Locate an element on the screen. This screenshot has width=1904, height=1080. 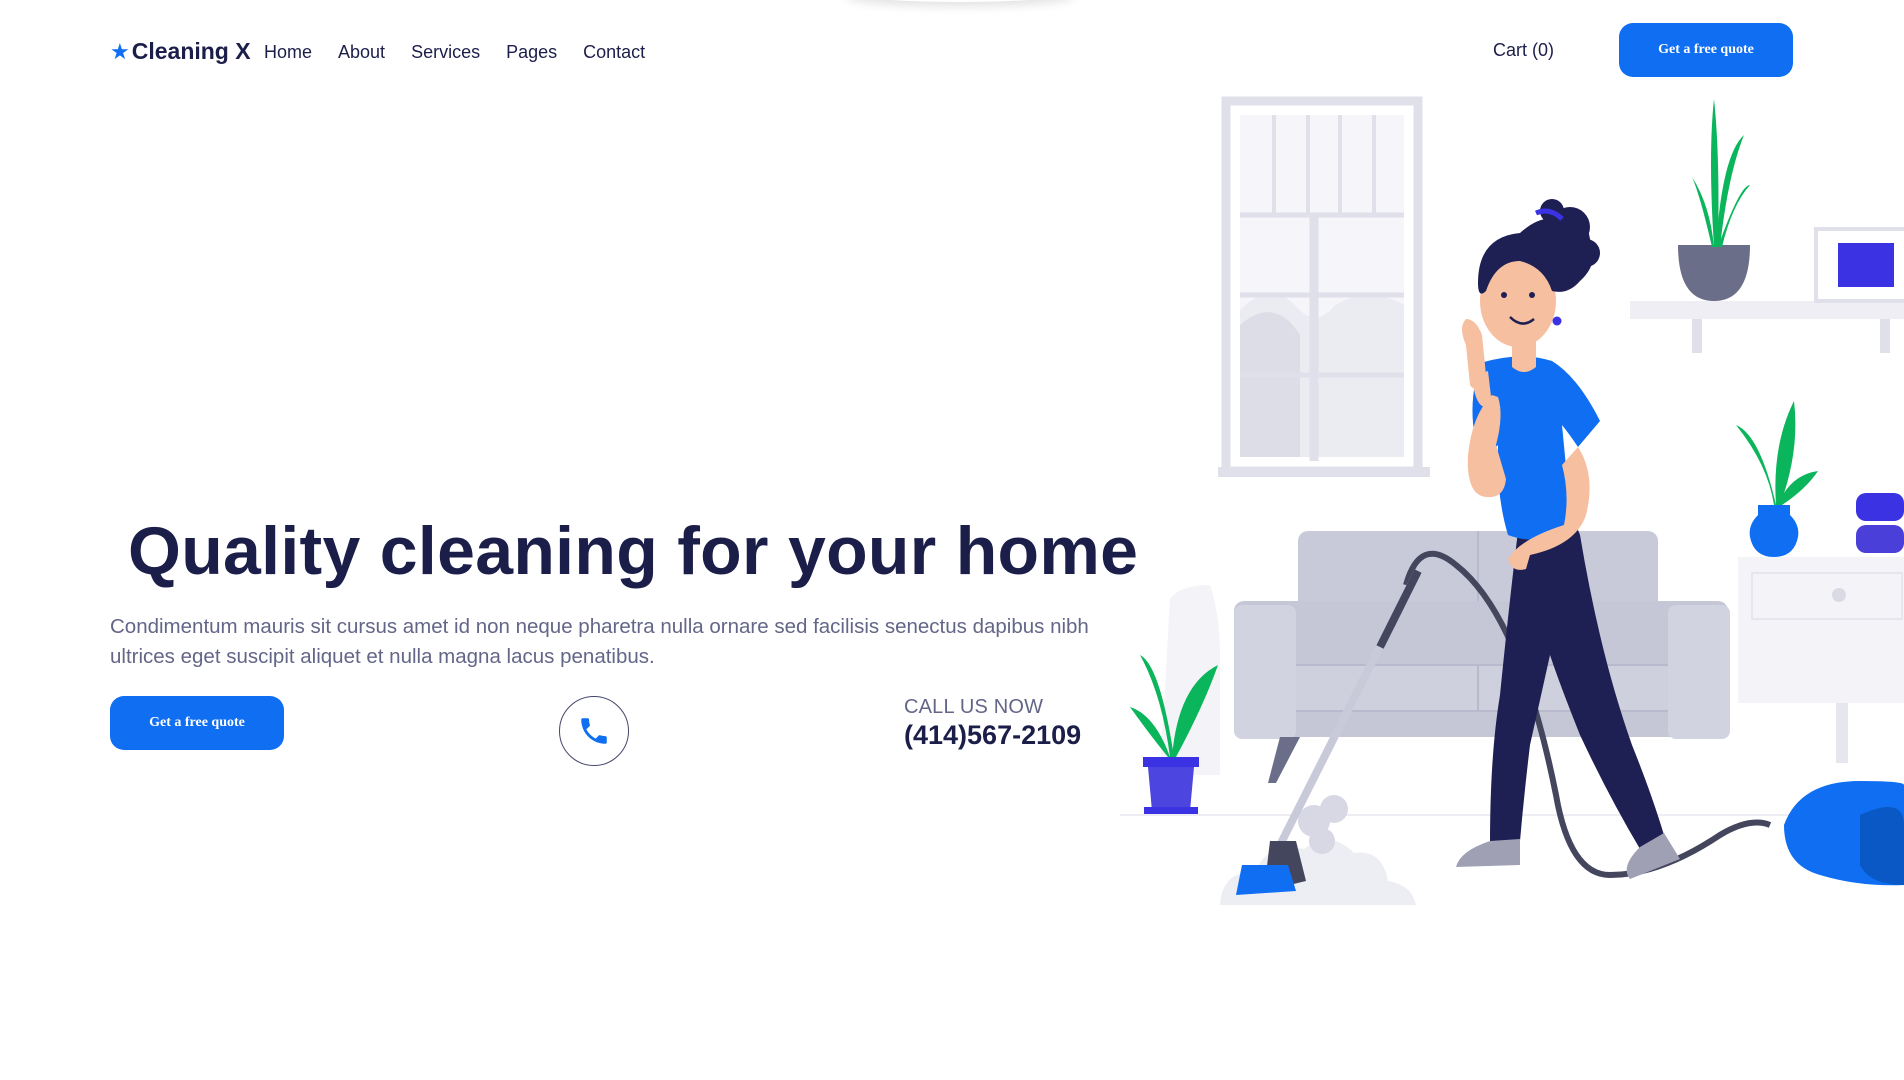
phone-number: (414)567-2109 is located at coordinates (992, 735).